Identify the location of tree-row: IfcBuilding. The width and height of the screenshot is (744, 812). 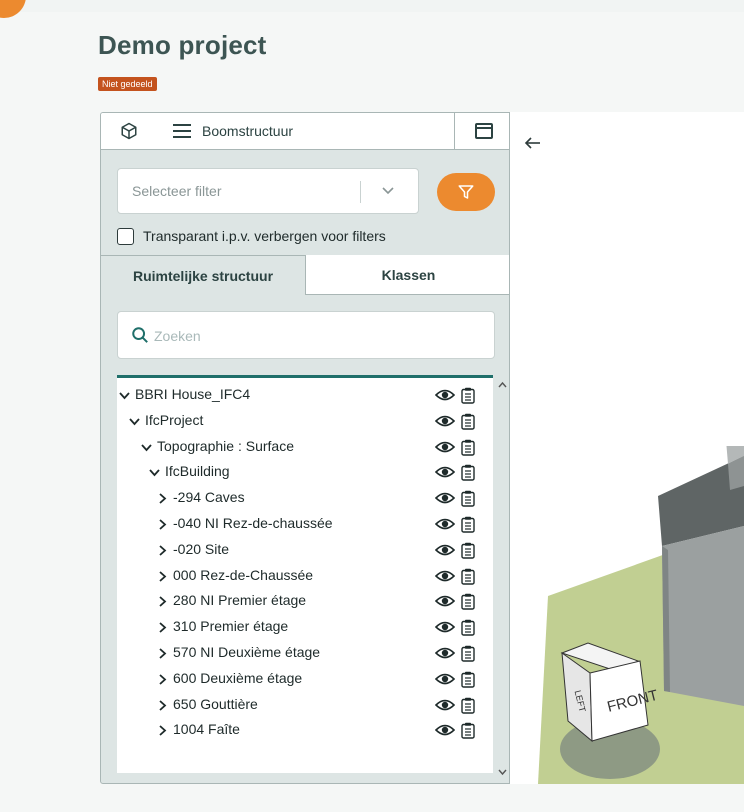
(305, 472).